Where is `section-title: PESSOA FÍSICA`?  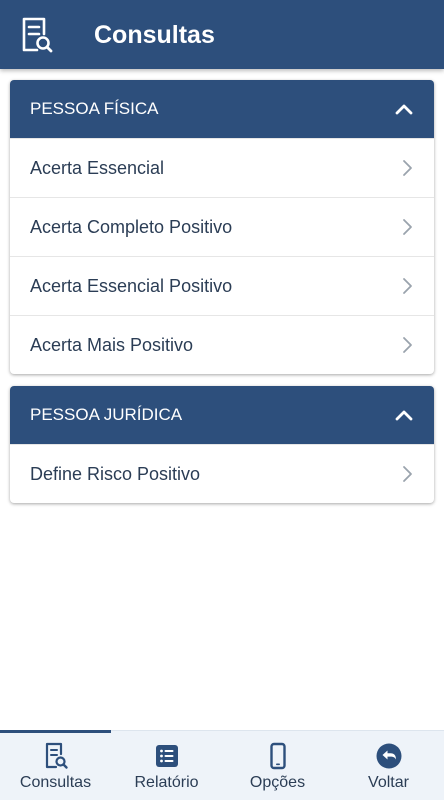
section-title: PESSOA FÍSICA is located at coordinates (94, 108).